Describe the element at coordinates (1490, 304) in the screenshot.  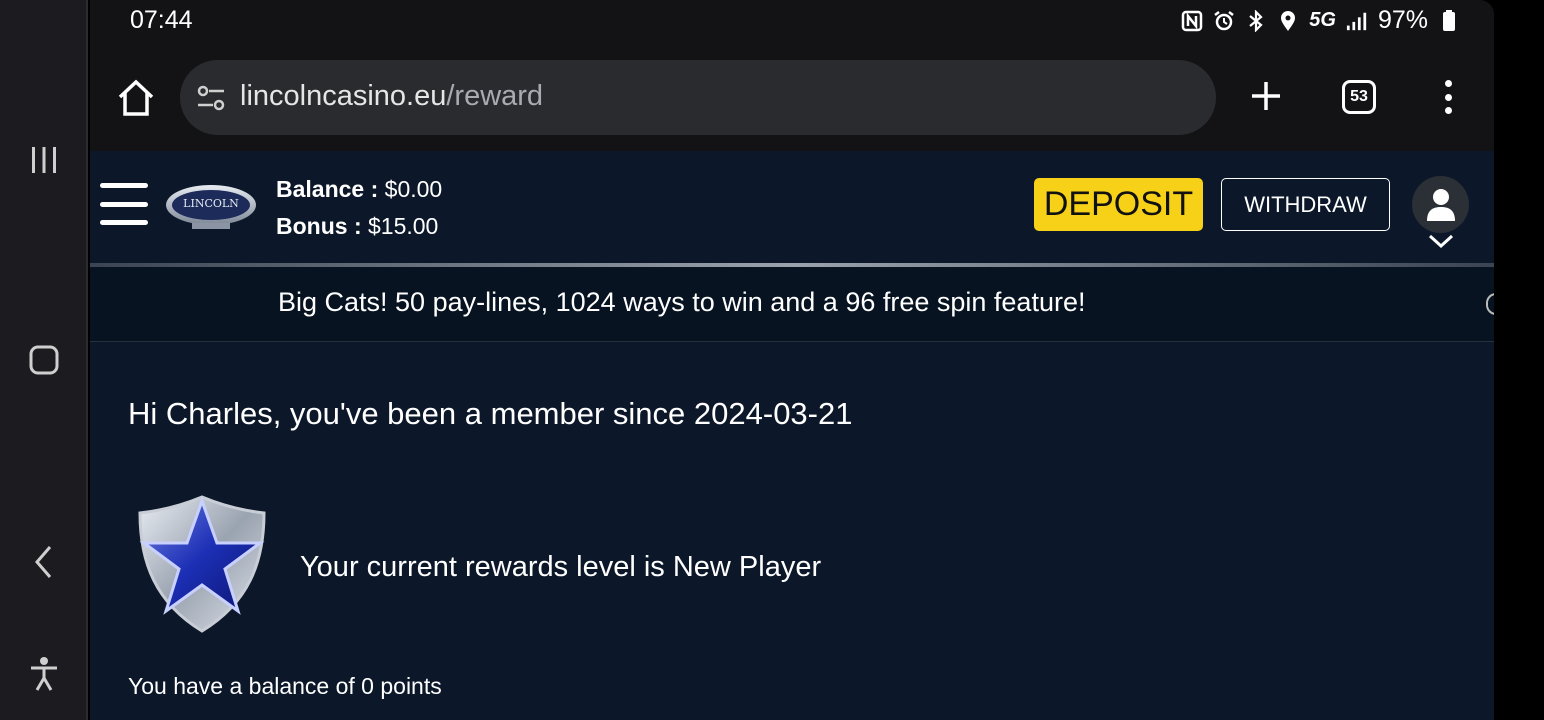
I see `ticker-next-item-glyph` at that location.